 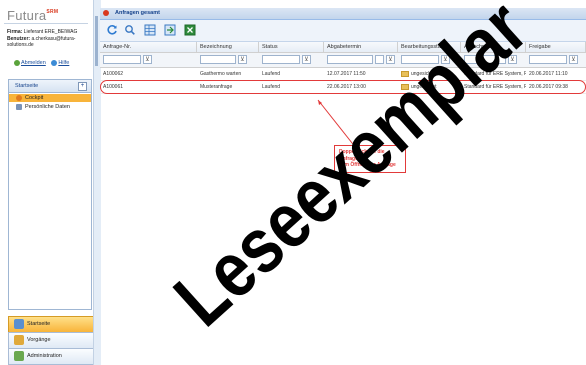 I want to click on callout-line-1: Doppelklick auf die Anfrage, so click(x=362, y=155).